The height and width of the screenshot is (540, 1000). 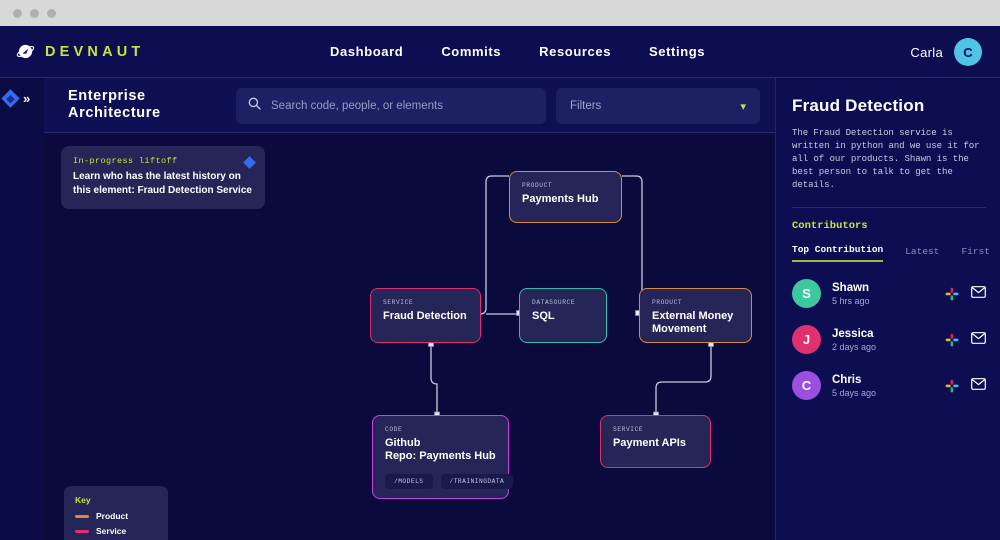 What do you see at coordinates (575, 51) in the screenshot?
I see `nav-link-resources: Resources` at bounding box center [575, 51].